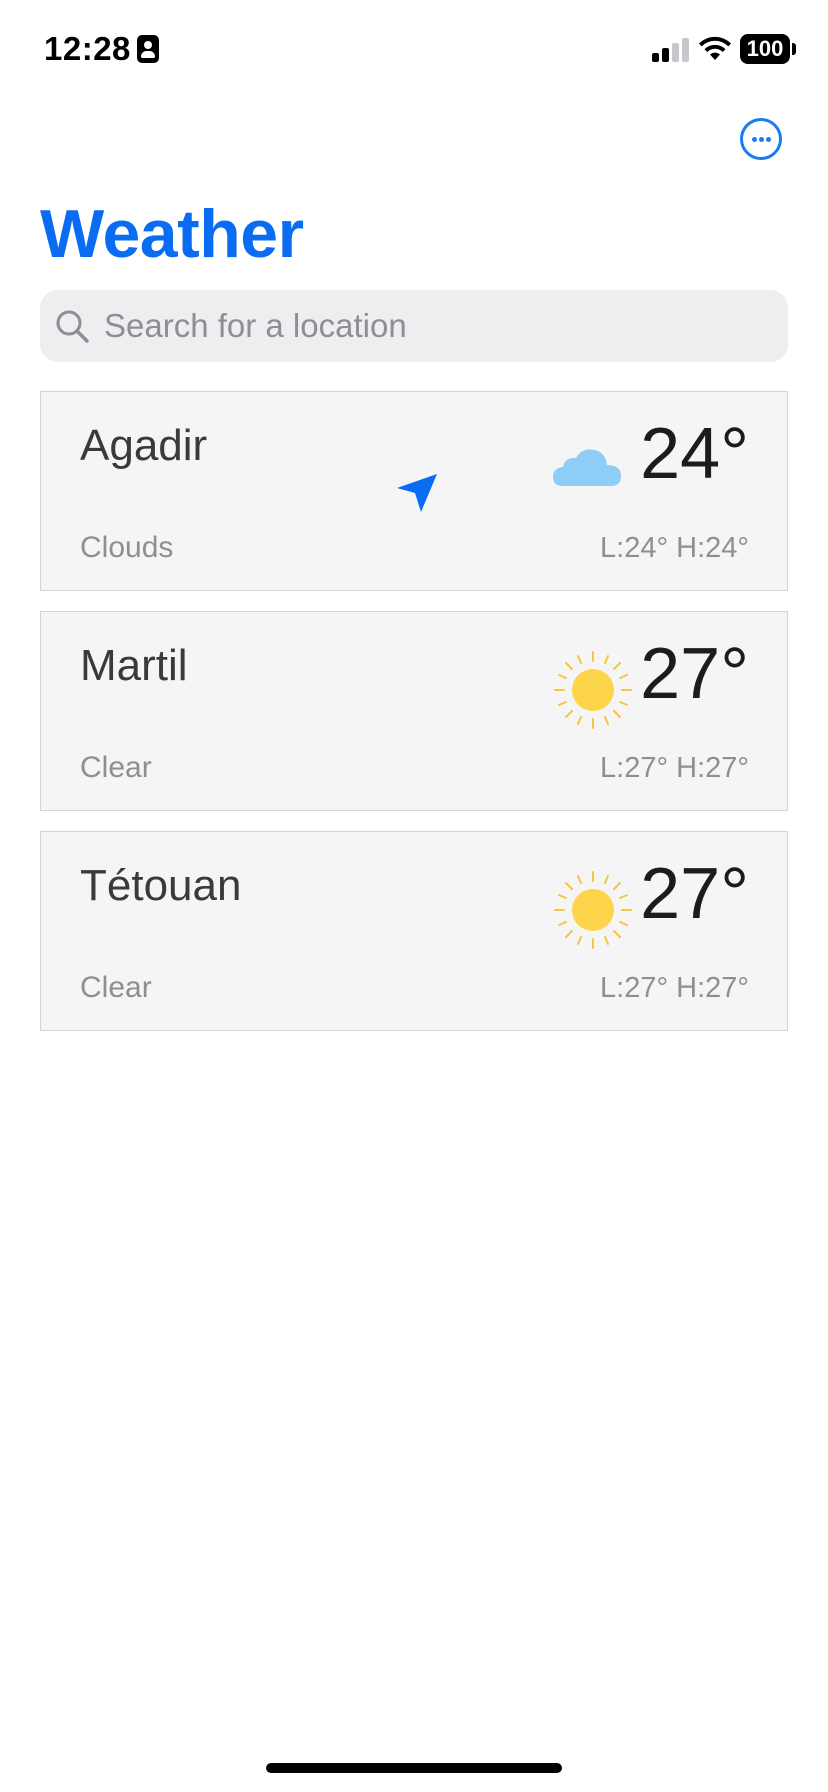 This screenshot has height=1792, width=828. What do you see at coordinates (148, 49) in the screenshot?
I see `person-badge-icon` at bounding box center [148, 49].